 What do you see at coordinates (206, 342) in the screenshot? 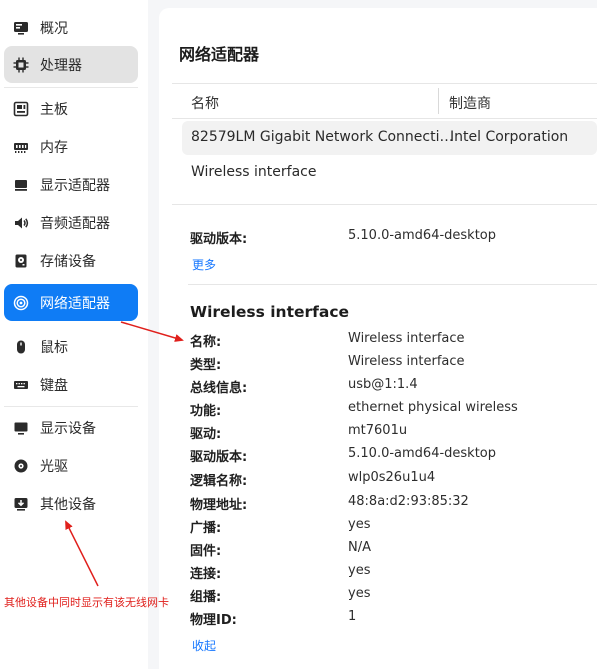
I see `field-label: 名称:` at bounding box center [206, 342].